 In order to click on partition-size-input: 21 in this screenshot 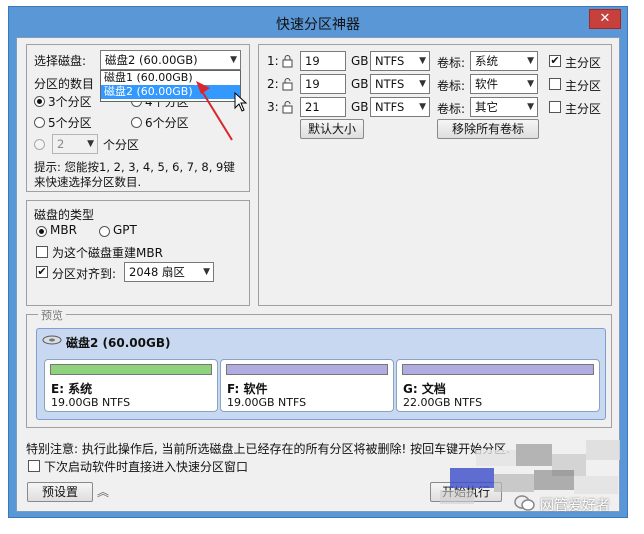, I will do `click(323, 107)`.